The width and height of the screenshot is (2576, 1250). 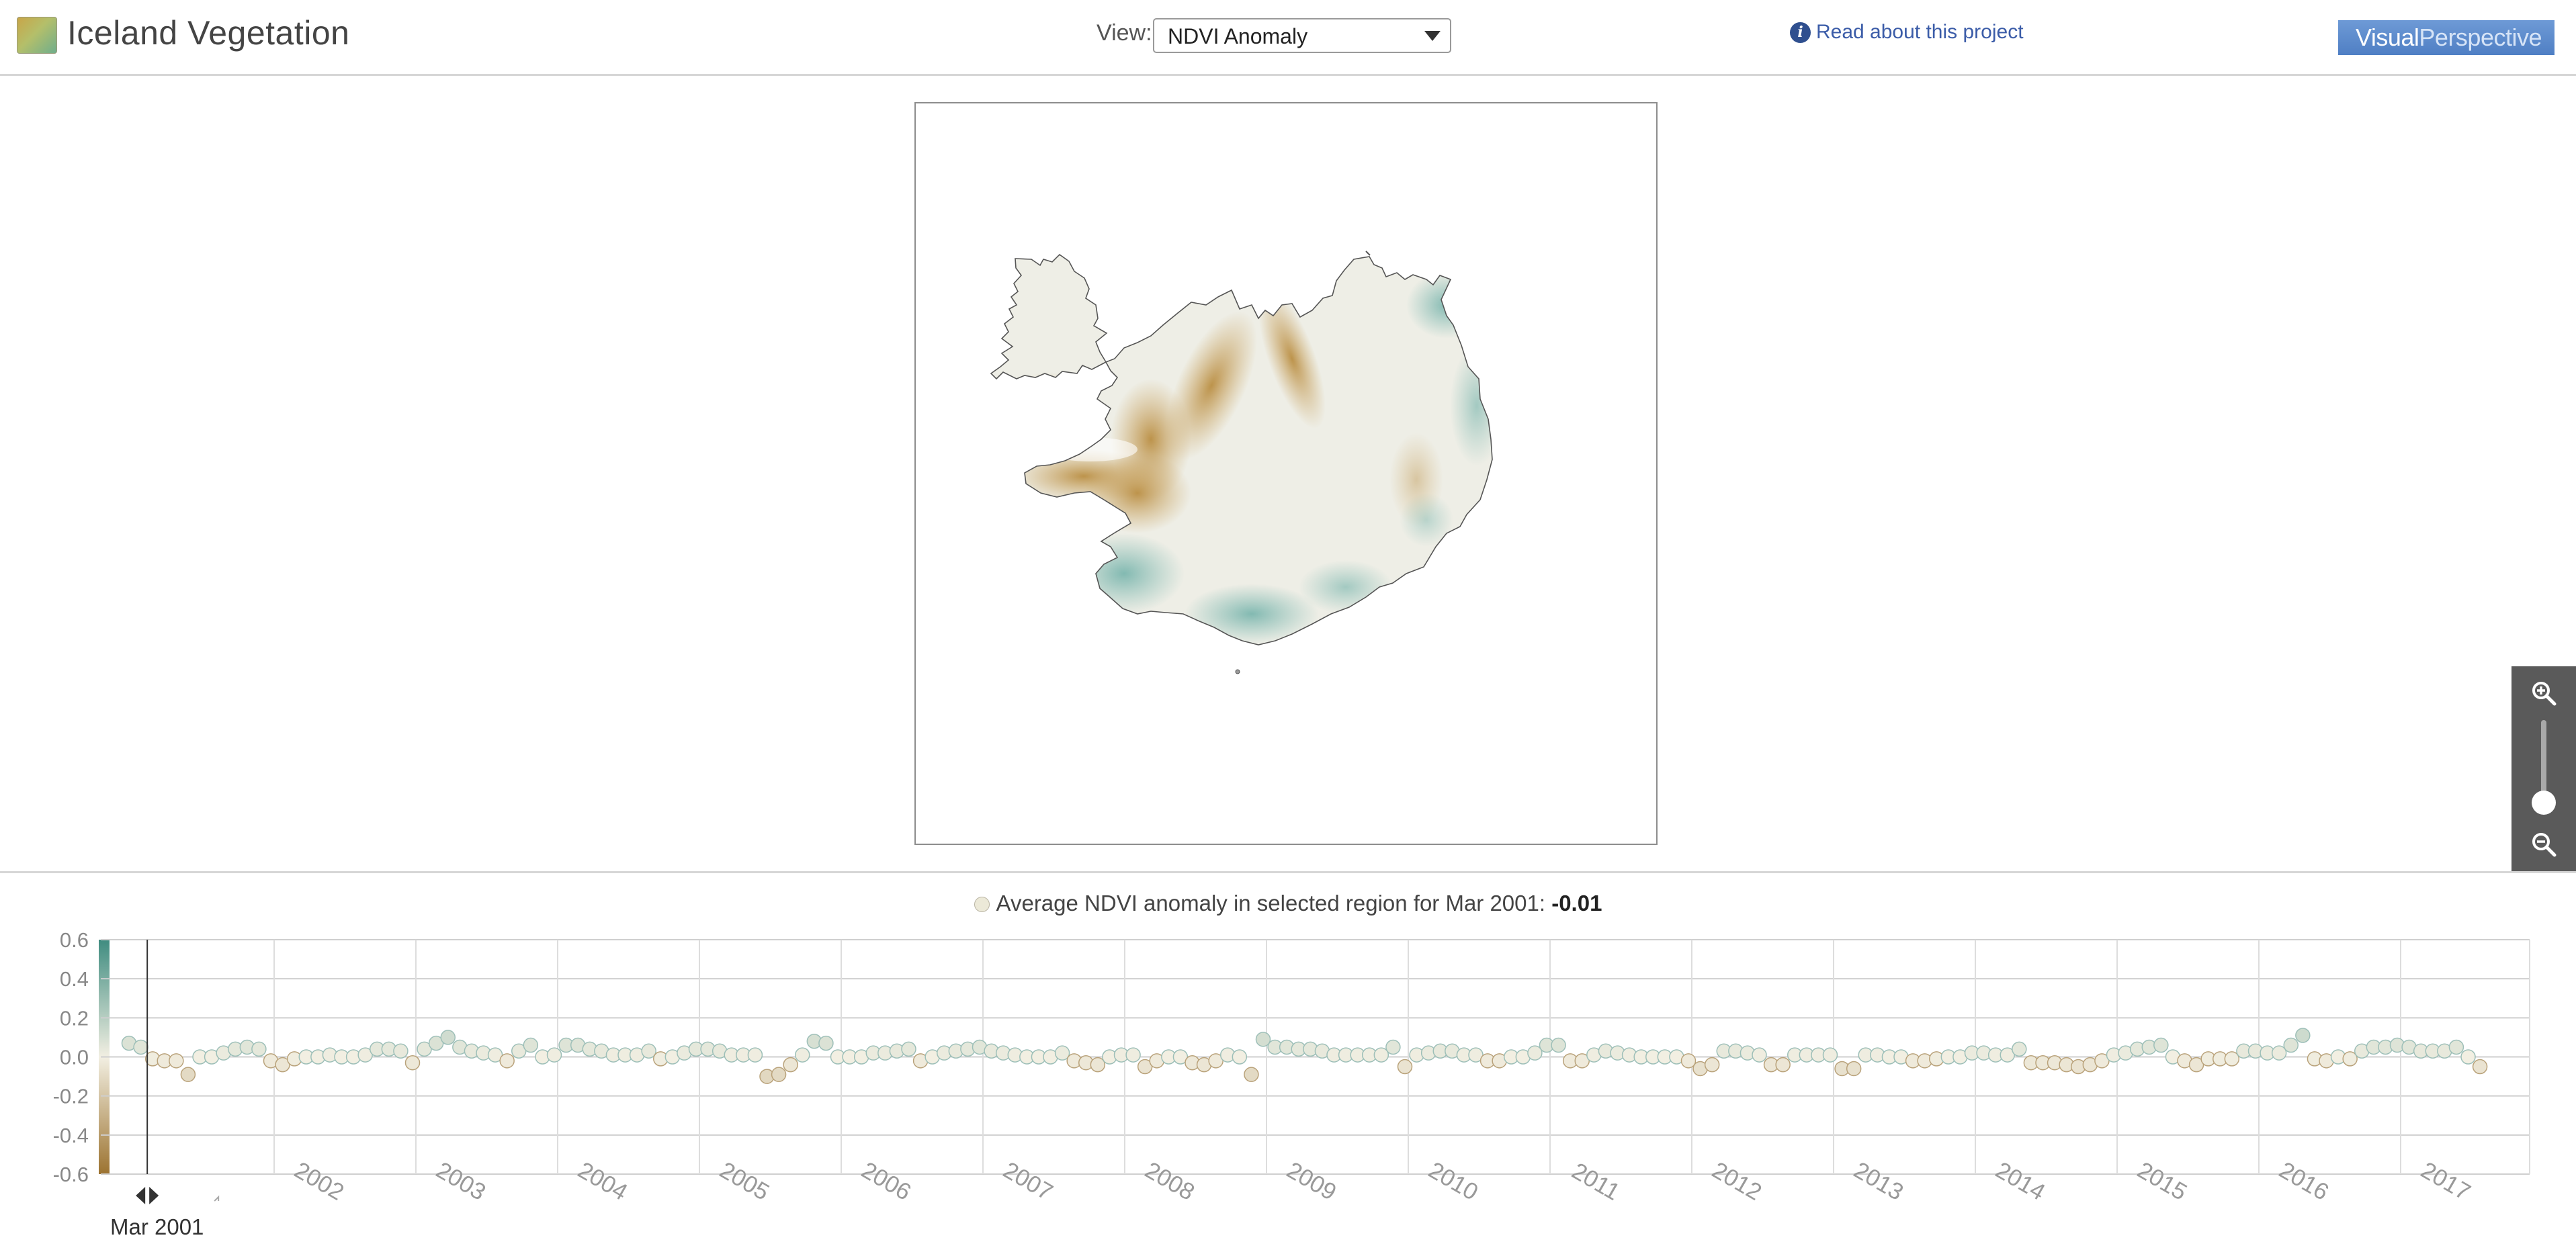 What do you see at coordinates (2446, 1181) in the screenshot?
I see `x-tick-label: 2017` at bounding box center [2446, 1181].